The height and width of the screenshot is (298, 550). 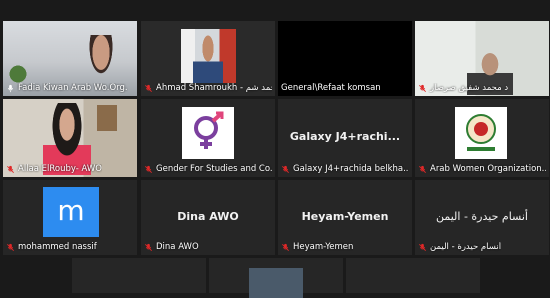 I want to click on participant-name: Heyam-Yemen, so click(x=323, y=247).